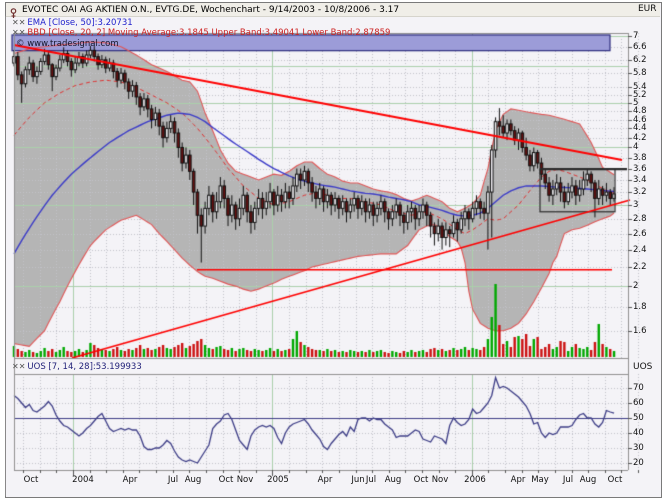 The width and height of the screenshot is (666, 499). I want to click on chart-pin-icon, so click(13, 11).